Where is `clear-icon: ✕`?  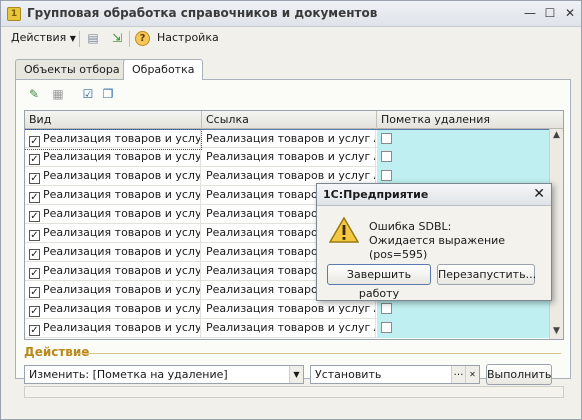
clear-icon: ✕ is located at coordinates (472, 374).